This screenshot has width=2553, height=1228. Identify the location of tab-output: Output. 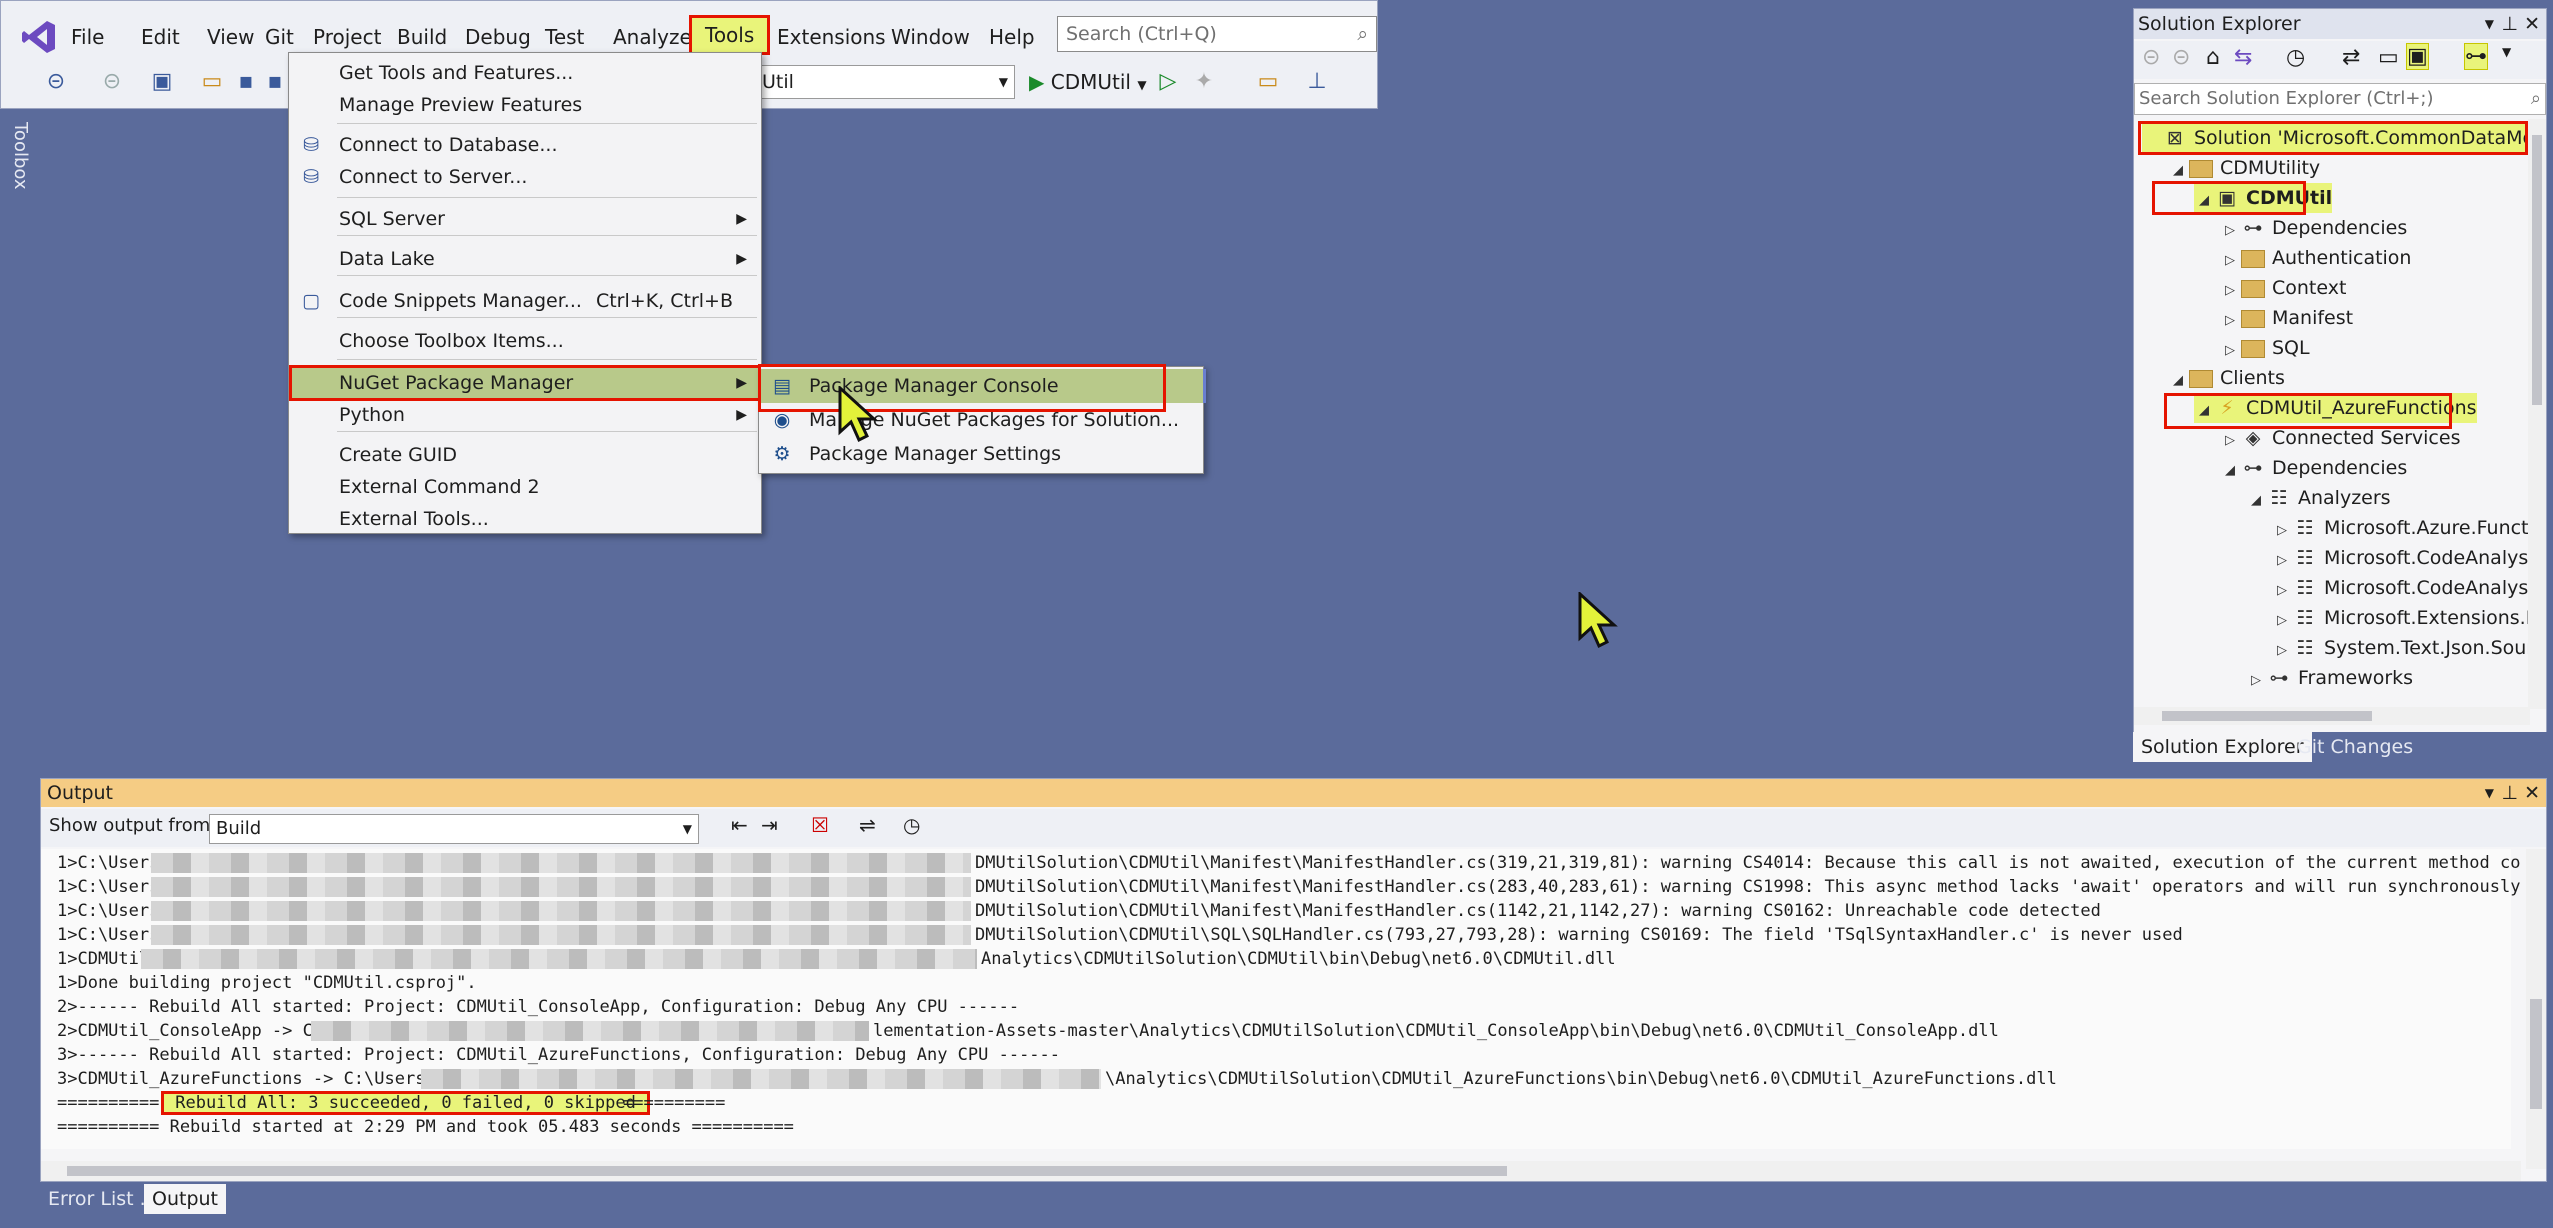
(185, 1199).